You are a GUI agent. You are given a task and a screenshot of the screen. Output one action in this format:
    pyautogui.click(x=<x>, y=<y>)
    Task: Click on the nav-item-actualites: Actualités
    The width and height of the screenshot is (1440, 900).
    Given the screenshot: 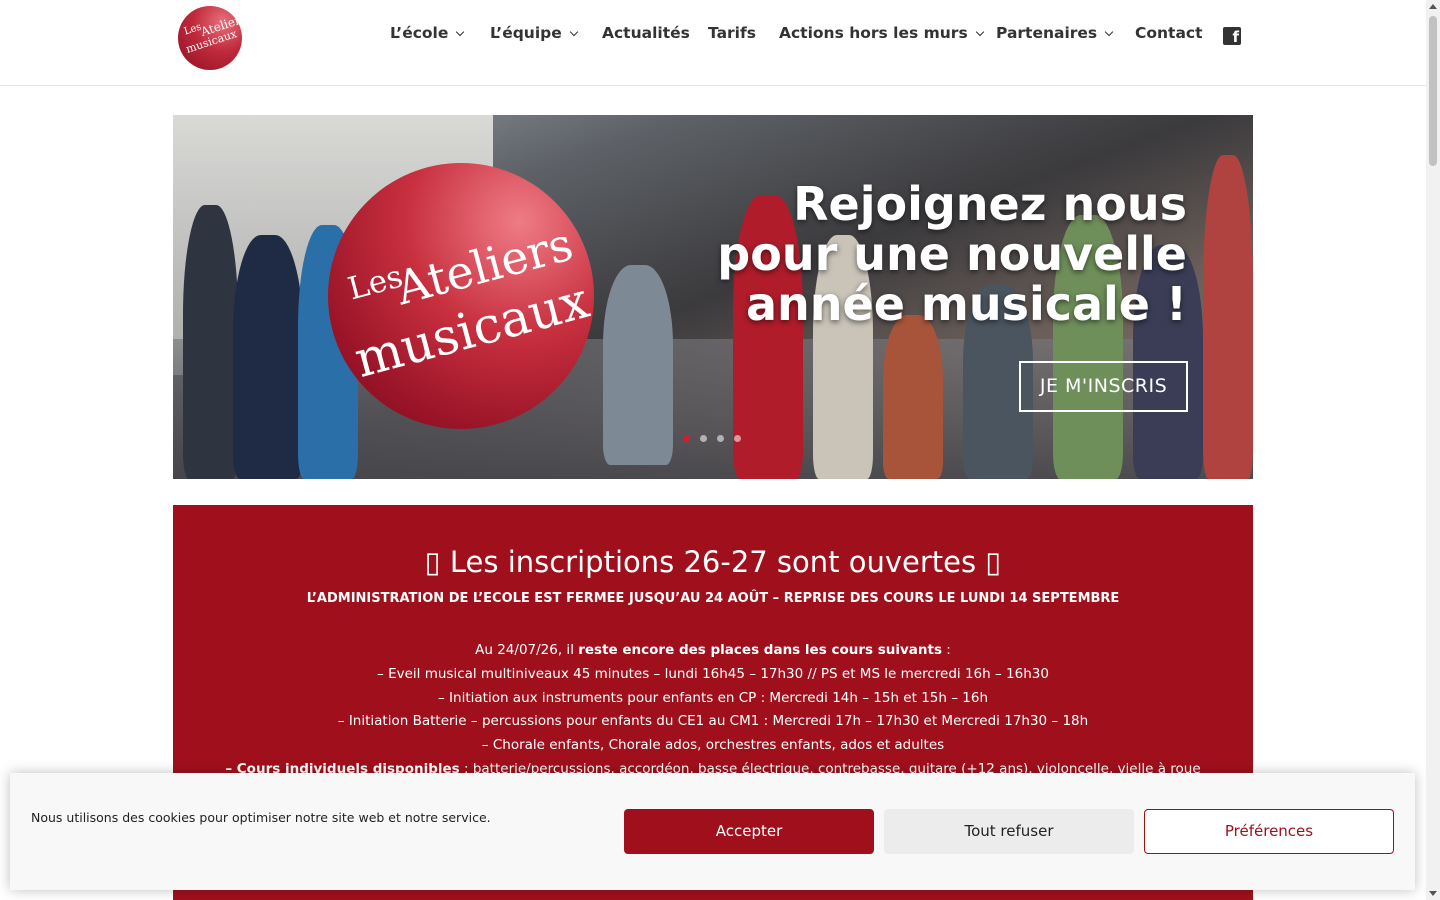 What is the action you would take?
    pyautogui.click(x=646, y=33)
    